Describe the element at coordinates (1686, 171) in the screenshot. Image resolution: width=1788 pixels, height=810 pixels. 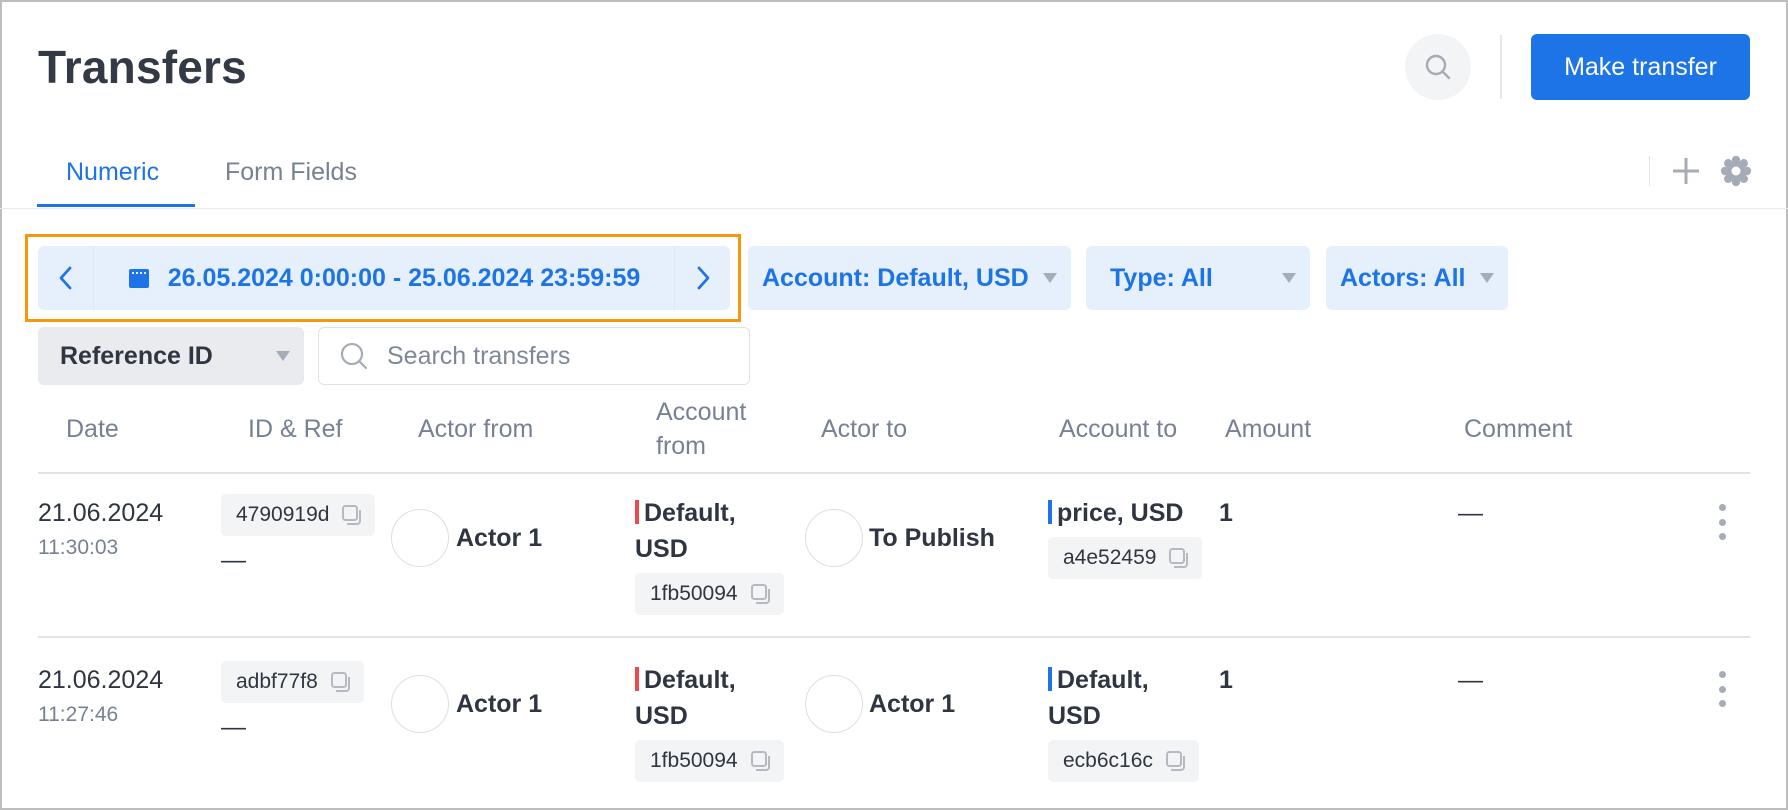
I see `plus-icon` at that location.